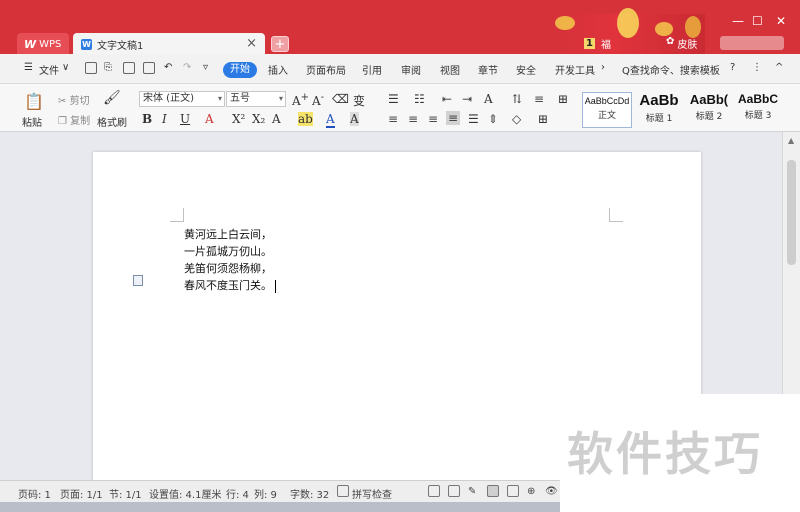  What do you see at coordinates (65, 67) in the screenshot?
I see `file-dropdown-icon: ∨` at bounding box center [65, 67].